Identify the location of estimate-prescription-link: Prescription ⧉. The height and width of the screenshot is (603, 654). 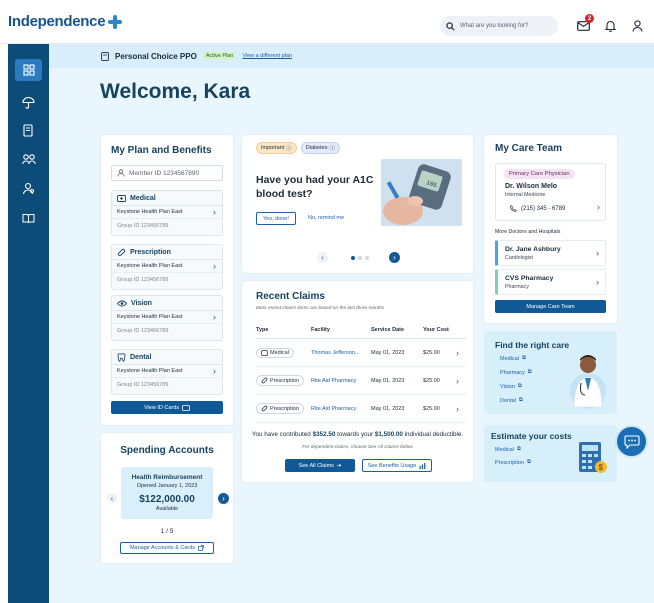
(513, 462).